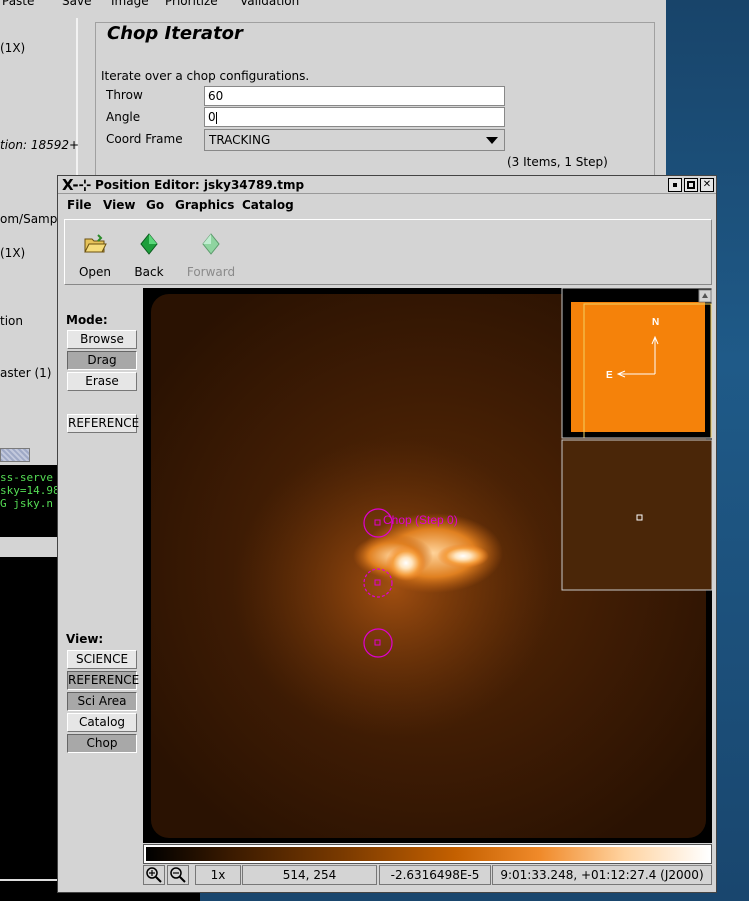 Image resolution: width=749 pixels, height=901 pixels. I want to click on throw-field: 60, so click(354, 96).